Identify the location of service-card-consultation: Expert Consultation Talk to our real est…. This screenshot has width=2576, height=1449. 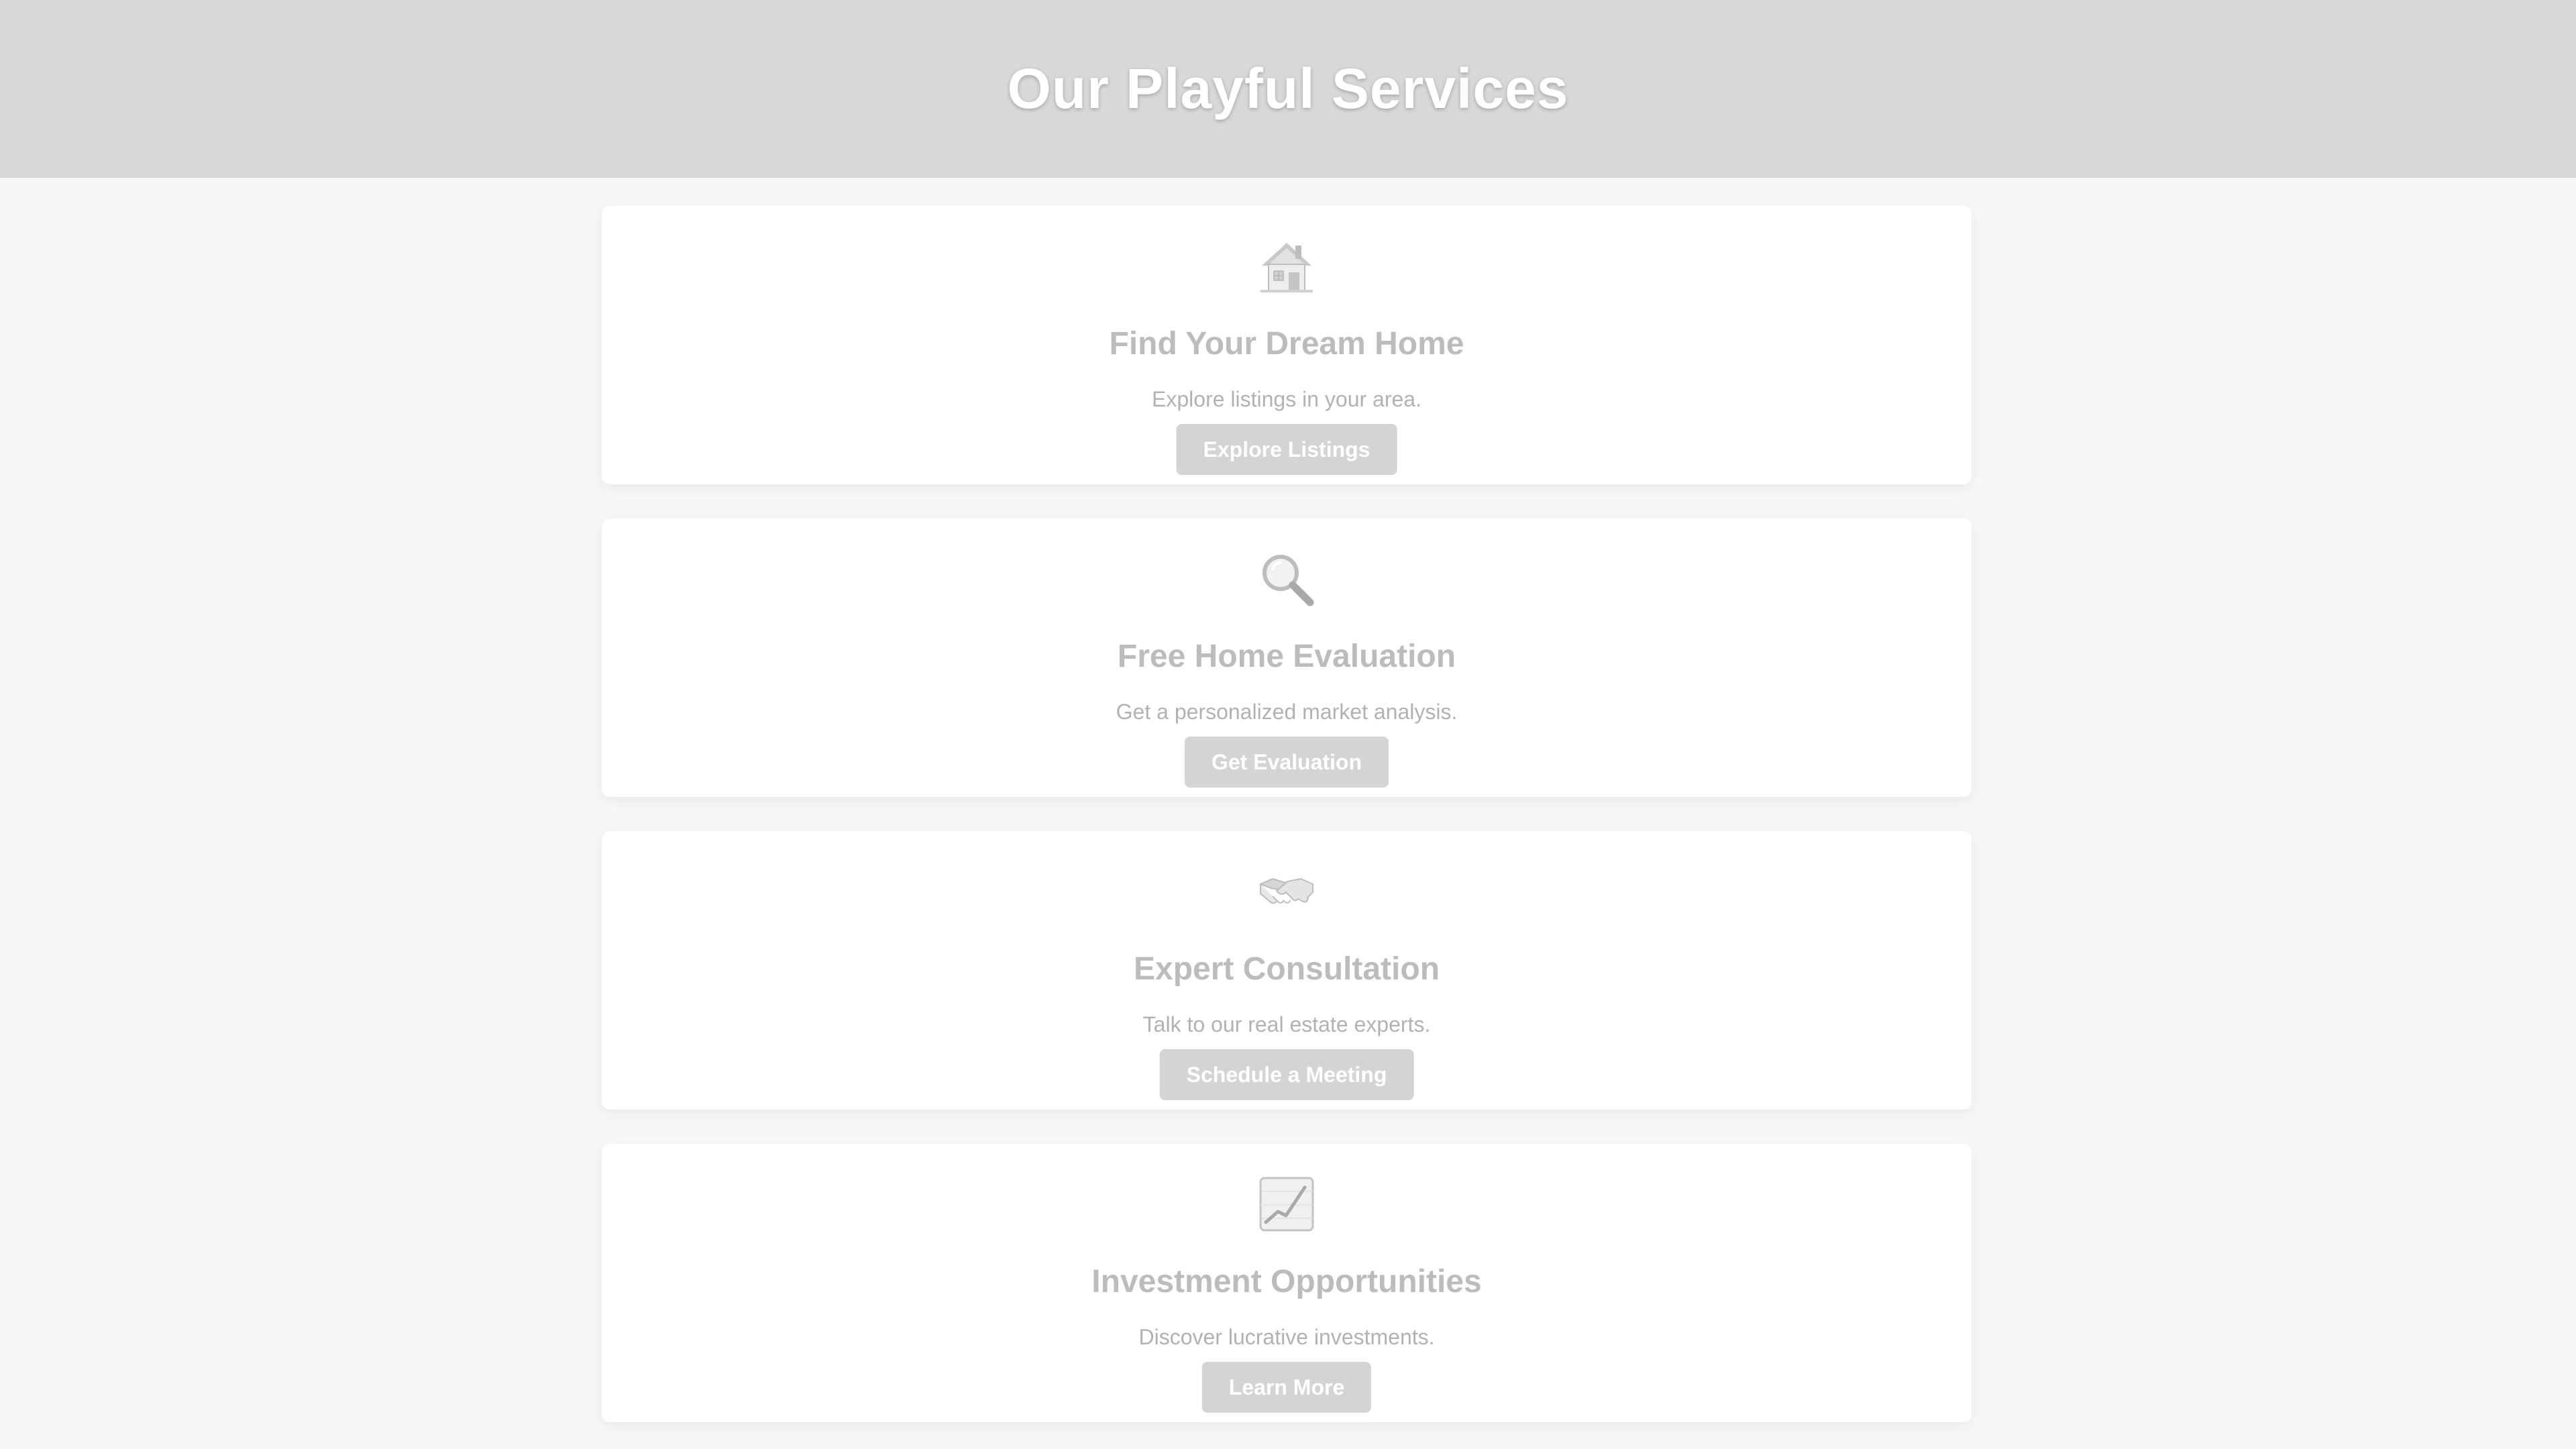
(1287, 970).